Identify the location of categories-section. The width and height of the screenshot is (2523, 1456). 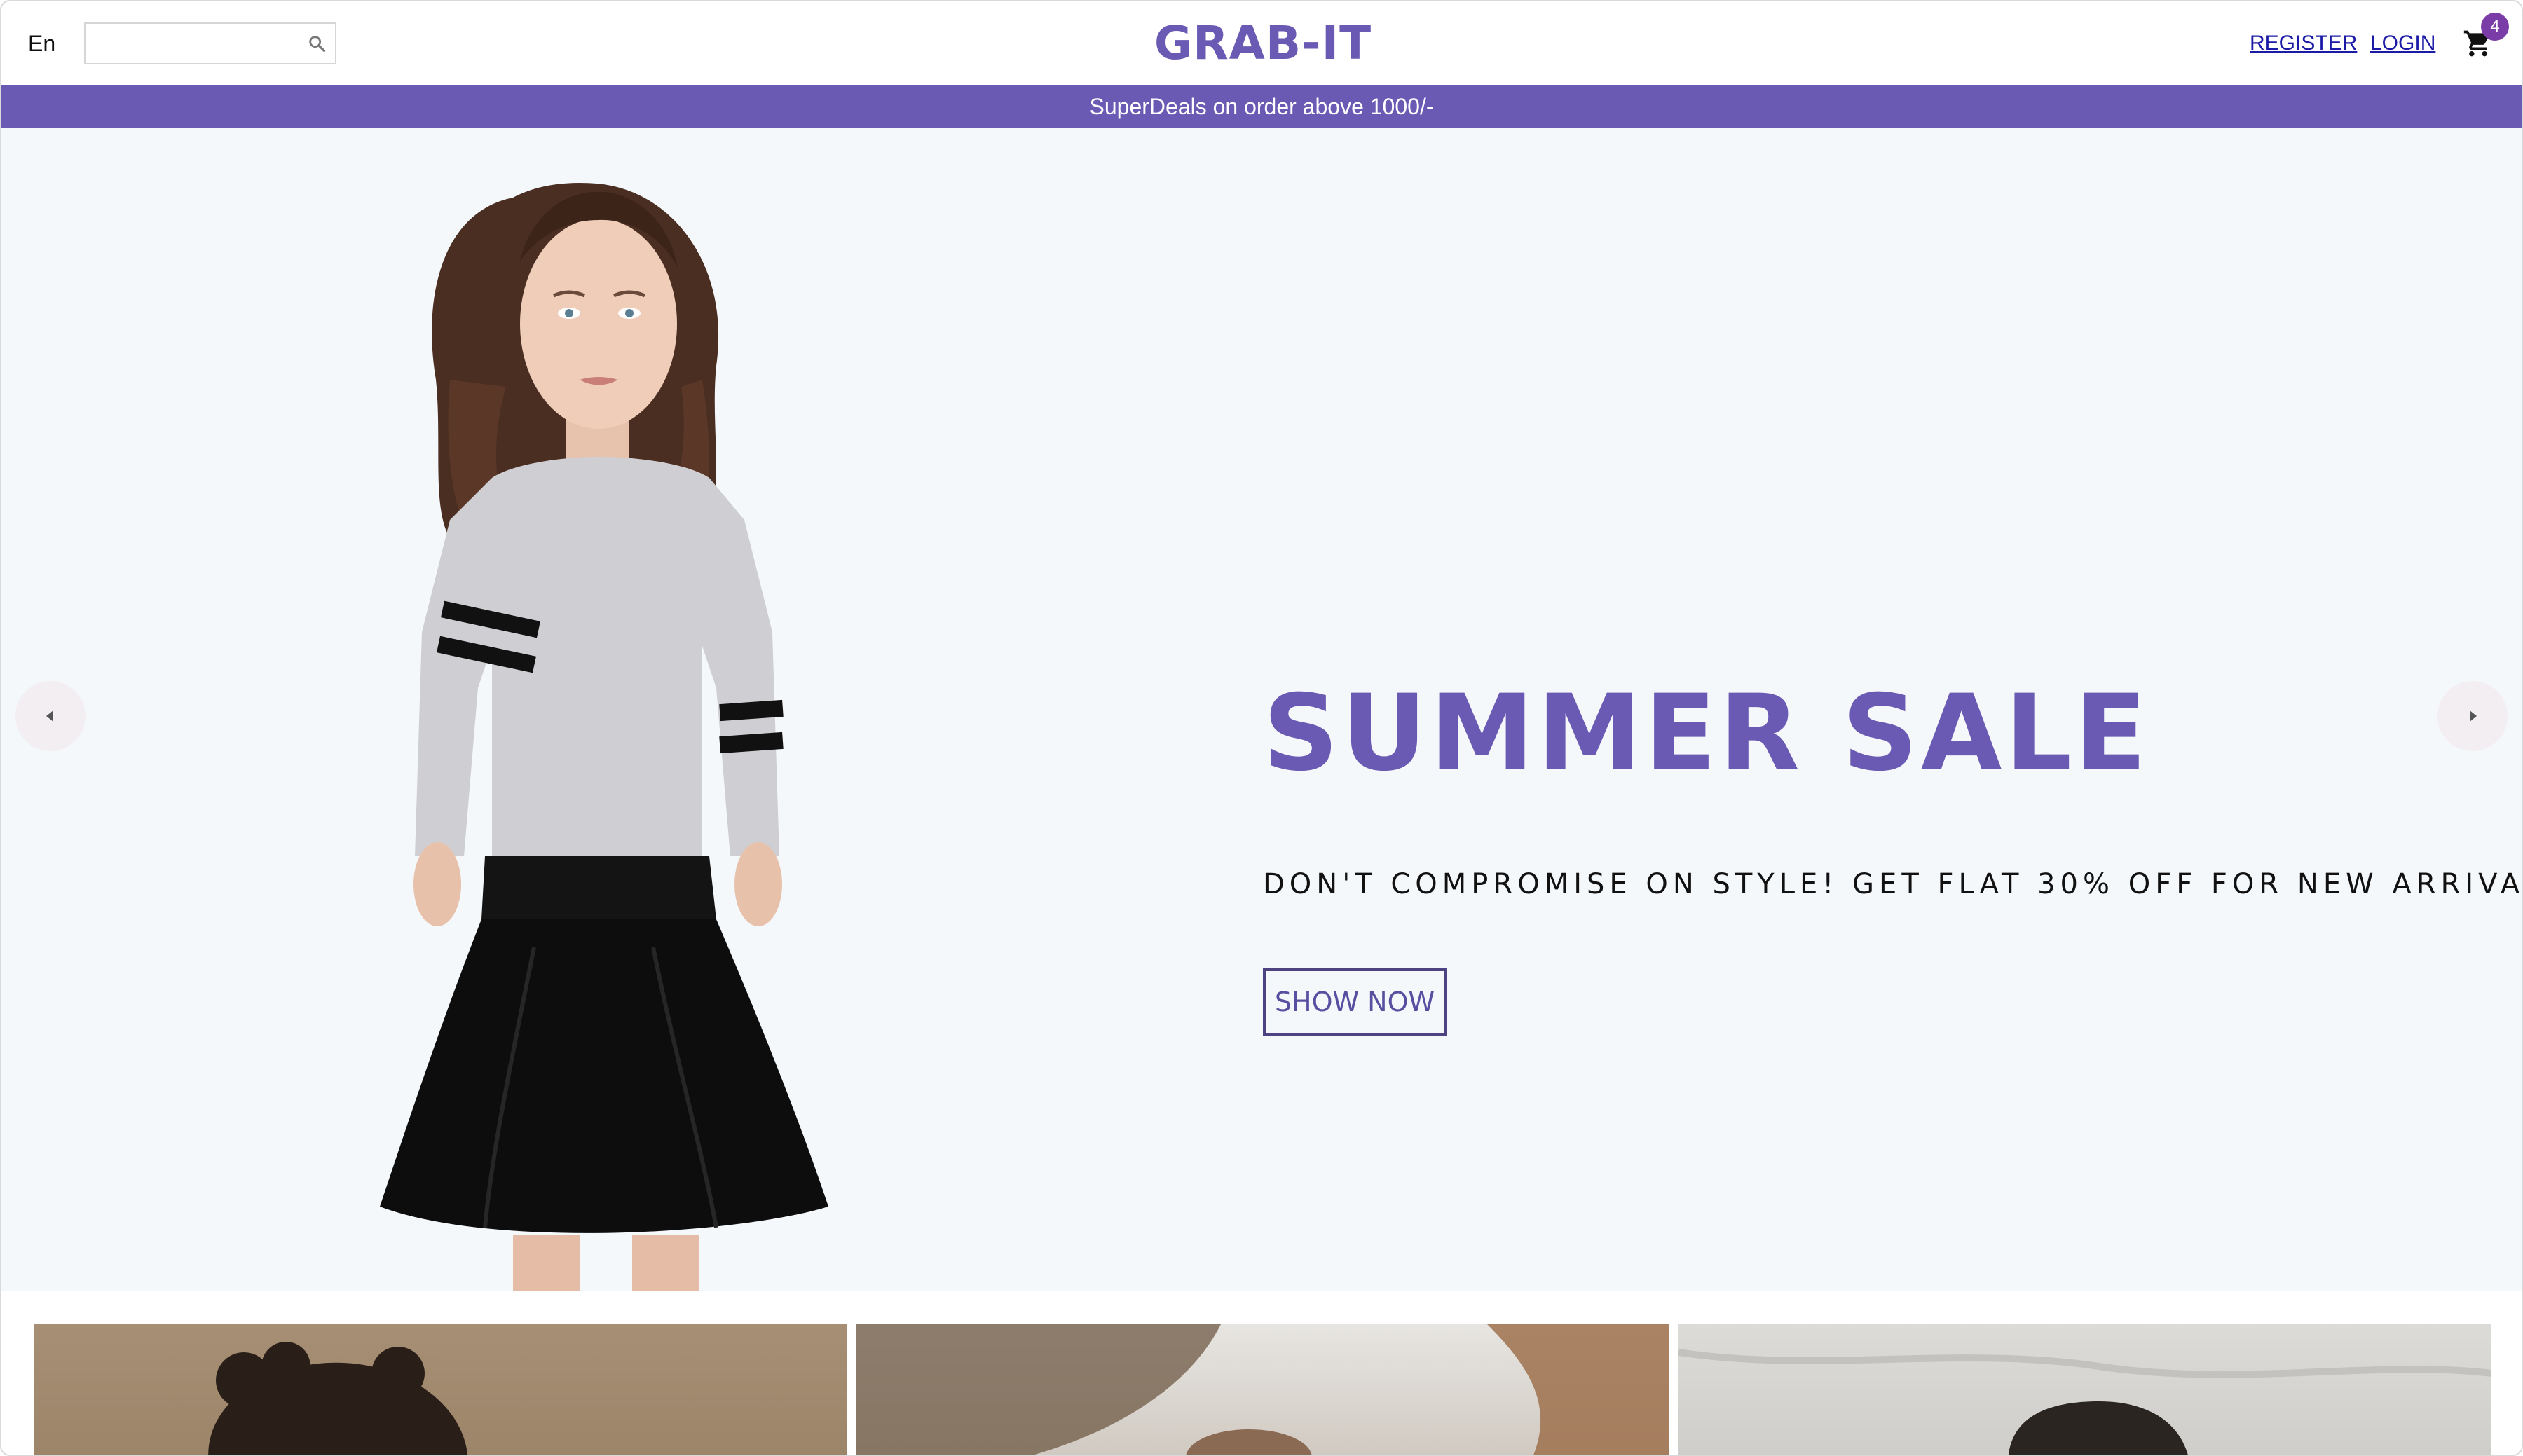
(1261, 1373).